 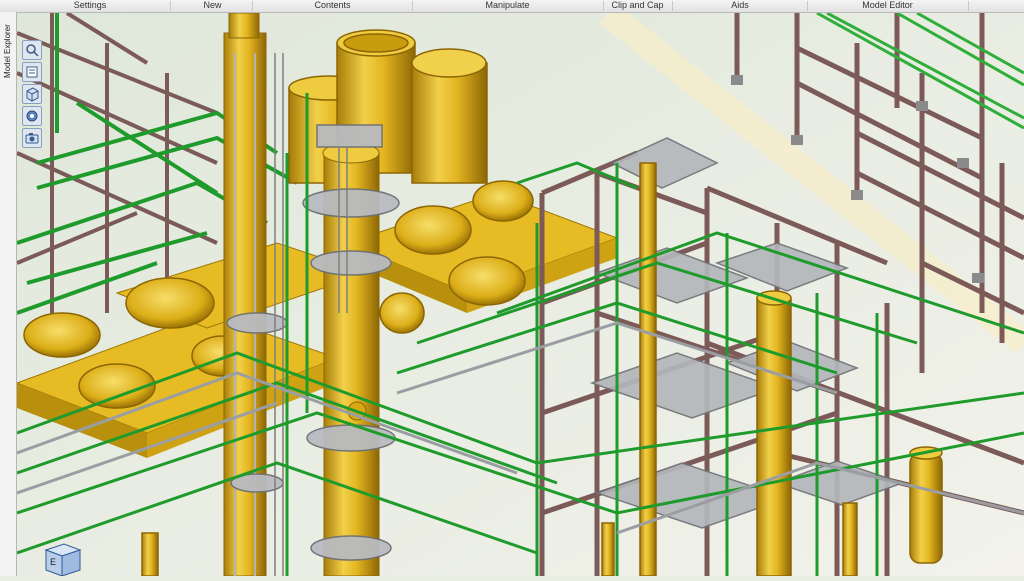 I want to click on camera-icon-glyph, so click(x=32, y=138).